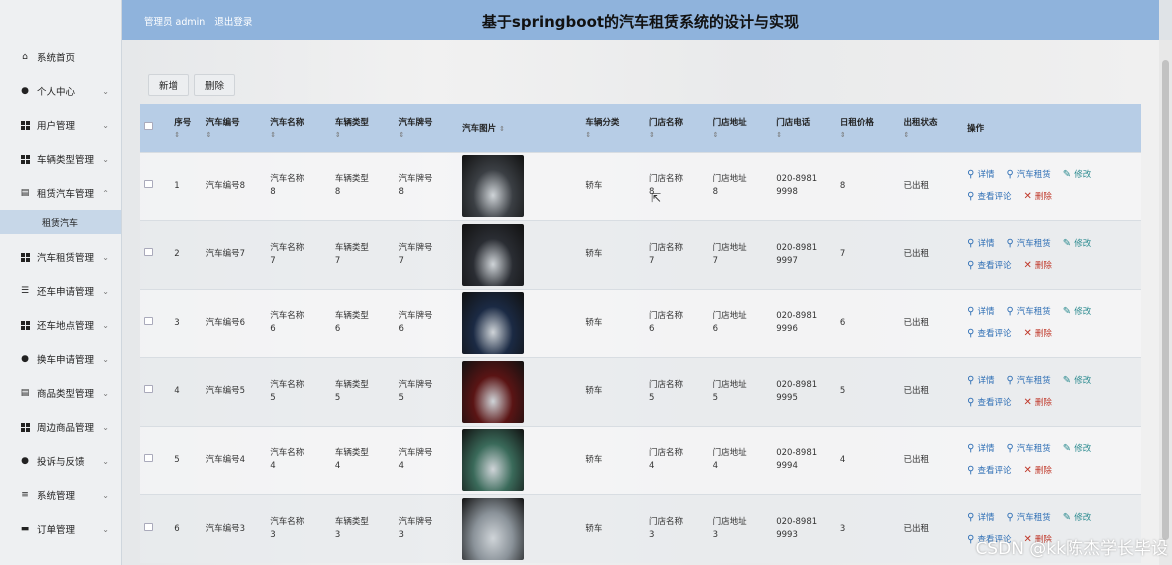 This screenshot has width=1172, height=565. What do you see at coordinates (1052, 392) in the screenshot?
I see `row-actions: ⚲ 详情 ⚲ 汽车租赁 ✎ 修改 ⚲ 查看评论 ✕ 删除` at bounding box center [1052, 392].